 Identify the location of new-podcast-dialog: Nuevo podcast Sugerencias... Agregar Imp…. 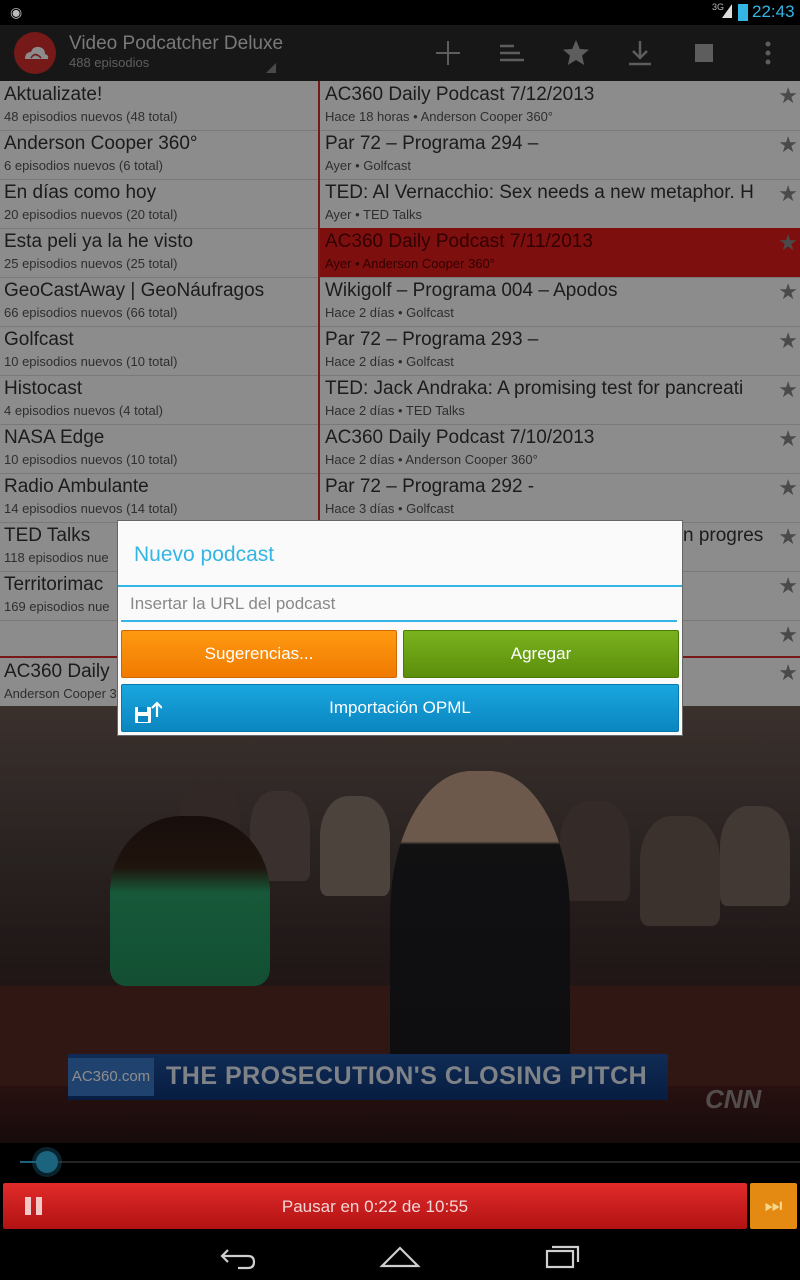
(400, 628).